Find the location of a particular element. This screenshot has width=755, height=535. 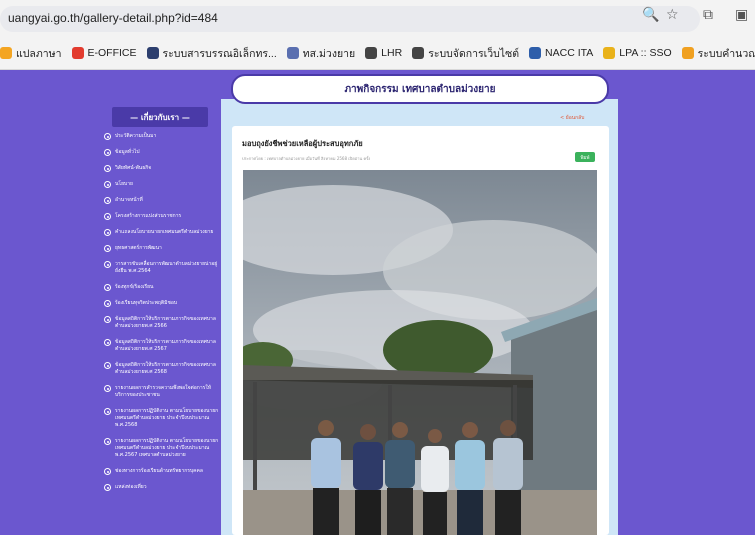

bookmark-label: ทส.ม่วงยาย is located at coordinates (329, 53).